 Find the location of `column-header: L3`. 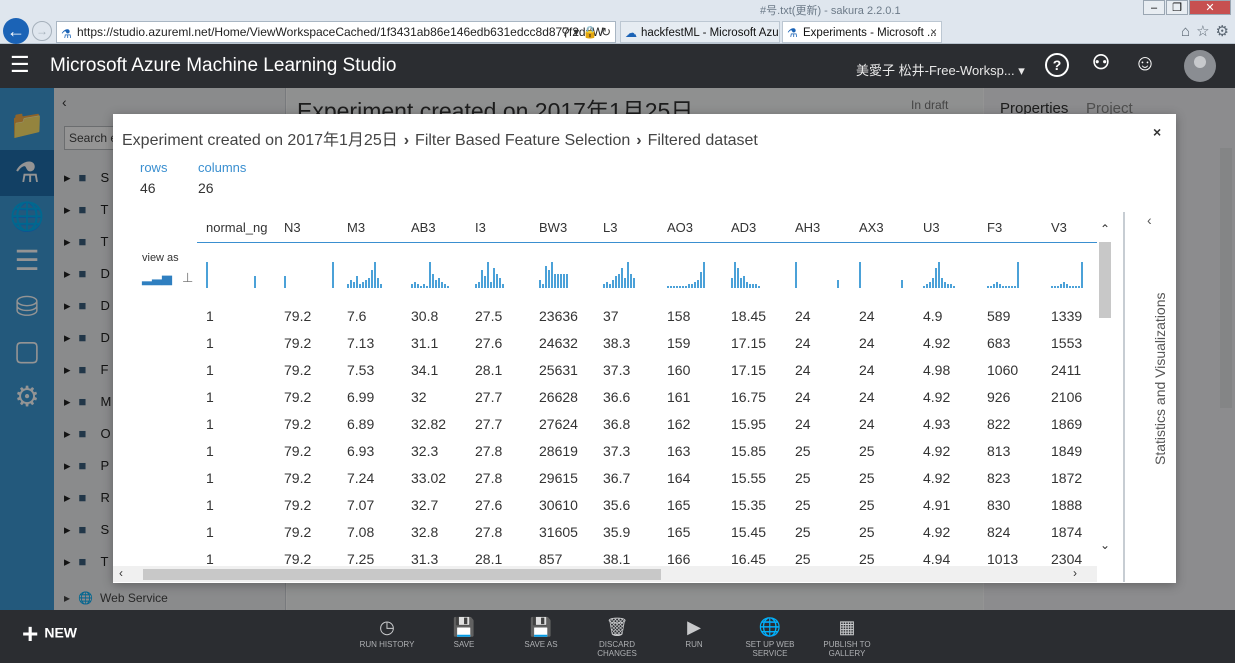

column-header: L3 is located at coordinates (610, 227).